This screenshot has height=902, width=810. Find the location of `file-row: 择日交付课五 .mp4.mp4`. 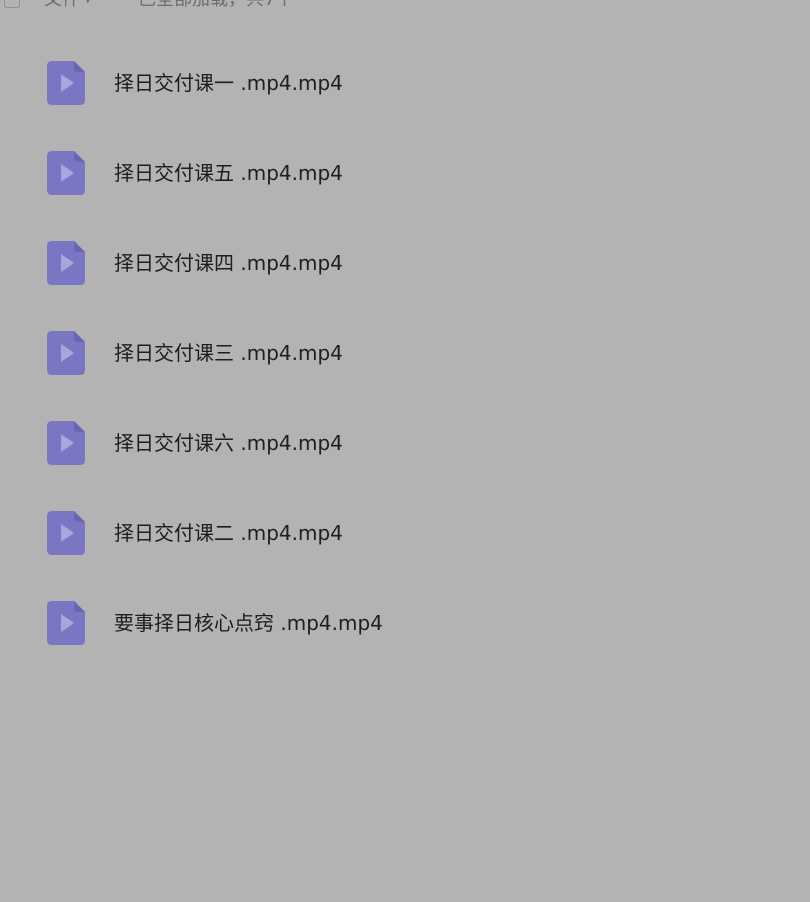

file-row: 择日交付课五 .mp4.mp4 is located at coordinates (405, 173).